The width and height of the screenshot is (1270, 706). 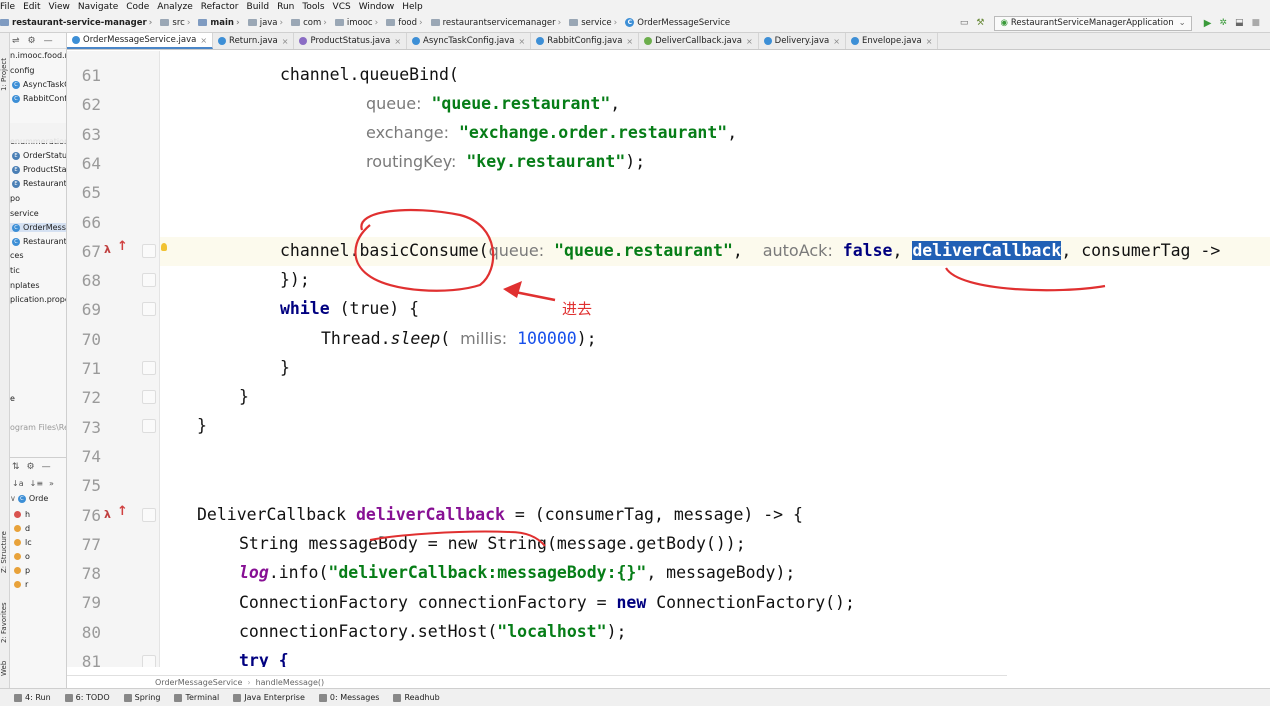 I want to click on editor-tab: ProductStatus.java ×, so click(x=351, y=41).